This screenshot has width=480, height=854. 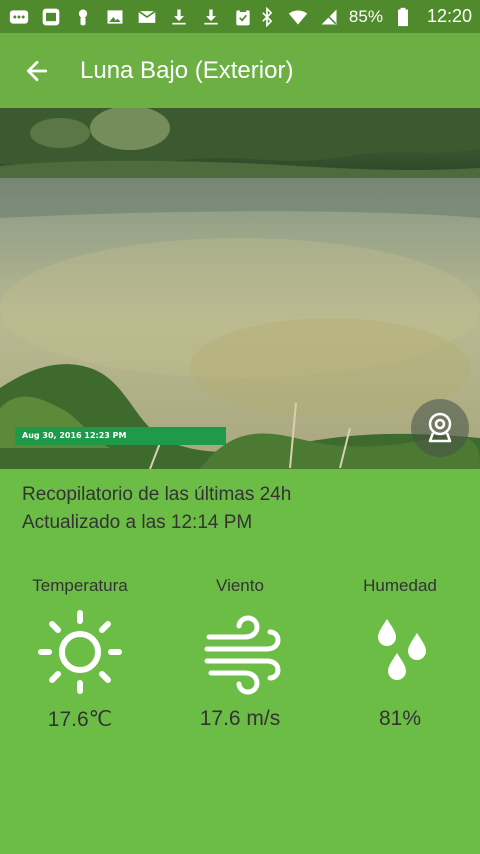 I want to click on system-icons: 85% 12:20, so click(x=364, y=17).